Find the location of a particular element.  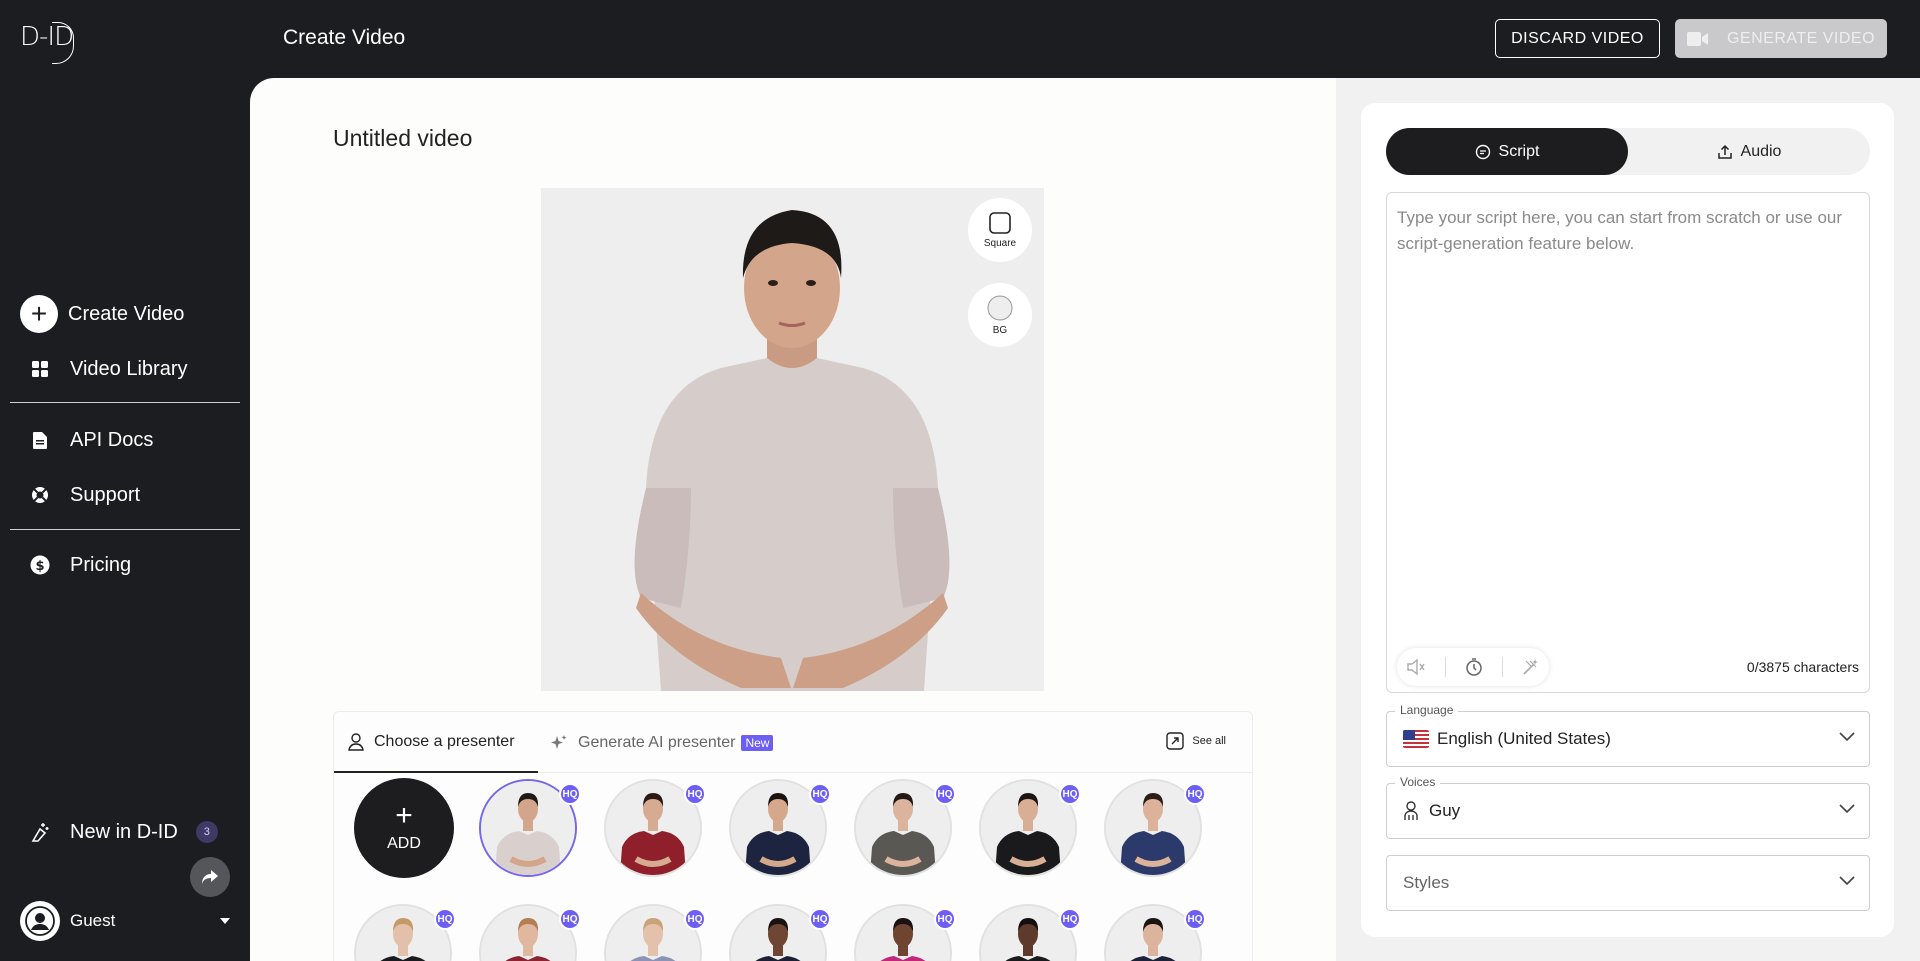

user-icon is located at coordinates (40, 921).